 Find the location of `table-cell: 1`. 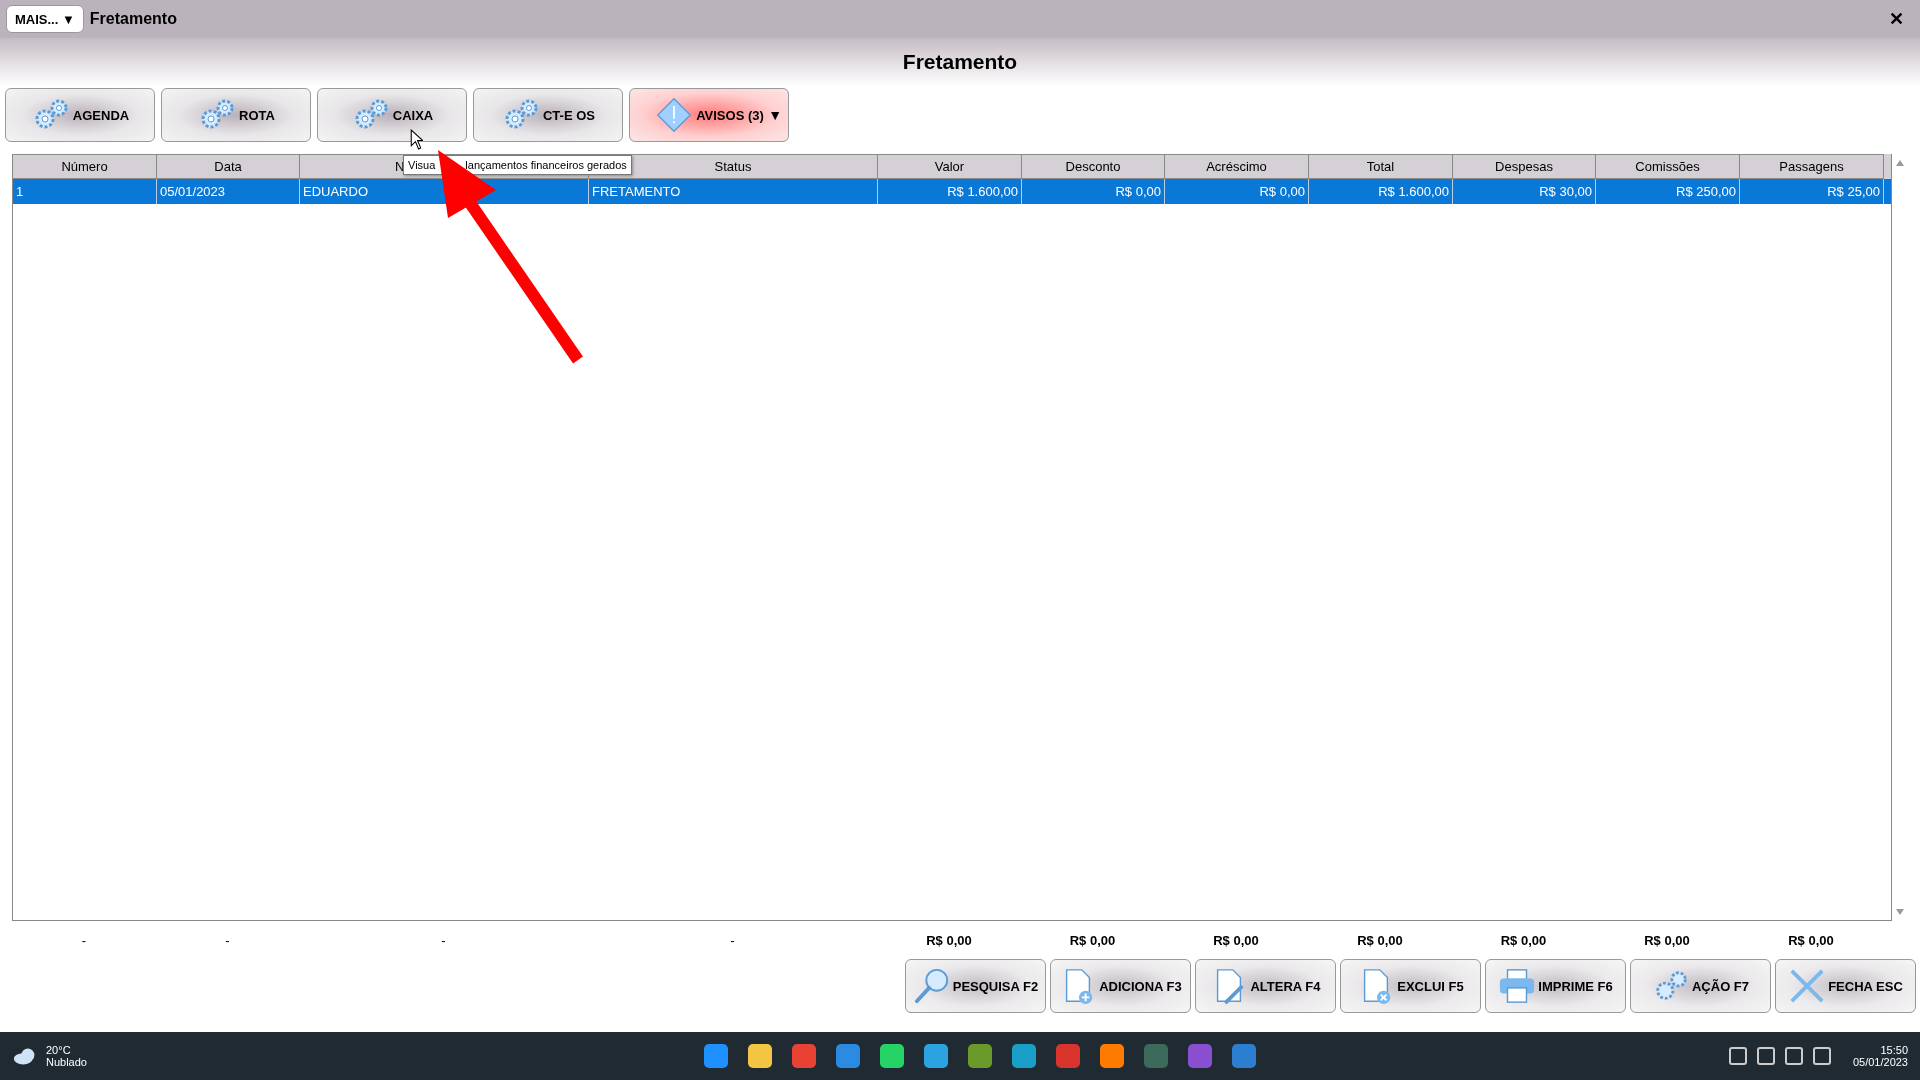

table-cell: 1 is located at coordinates (85, 191).